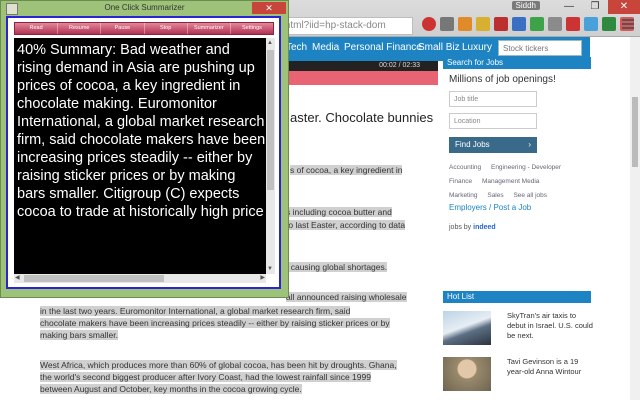 The height and width of the screenshot is (400, 640). Describe the element at coordinates (477, 47) in the screenshot. I see `nav-luxury: Luxury` at that location.